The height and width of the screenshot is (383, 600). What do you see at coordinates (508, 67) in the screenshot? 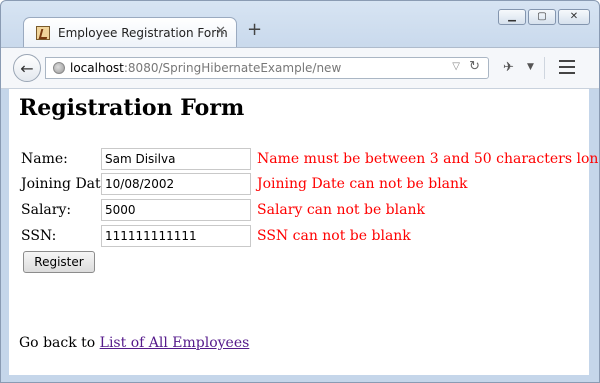
I see `addon-icon: ✈` at bounding box center [508, 67].